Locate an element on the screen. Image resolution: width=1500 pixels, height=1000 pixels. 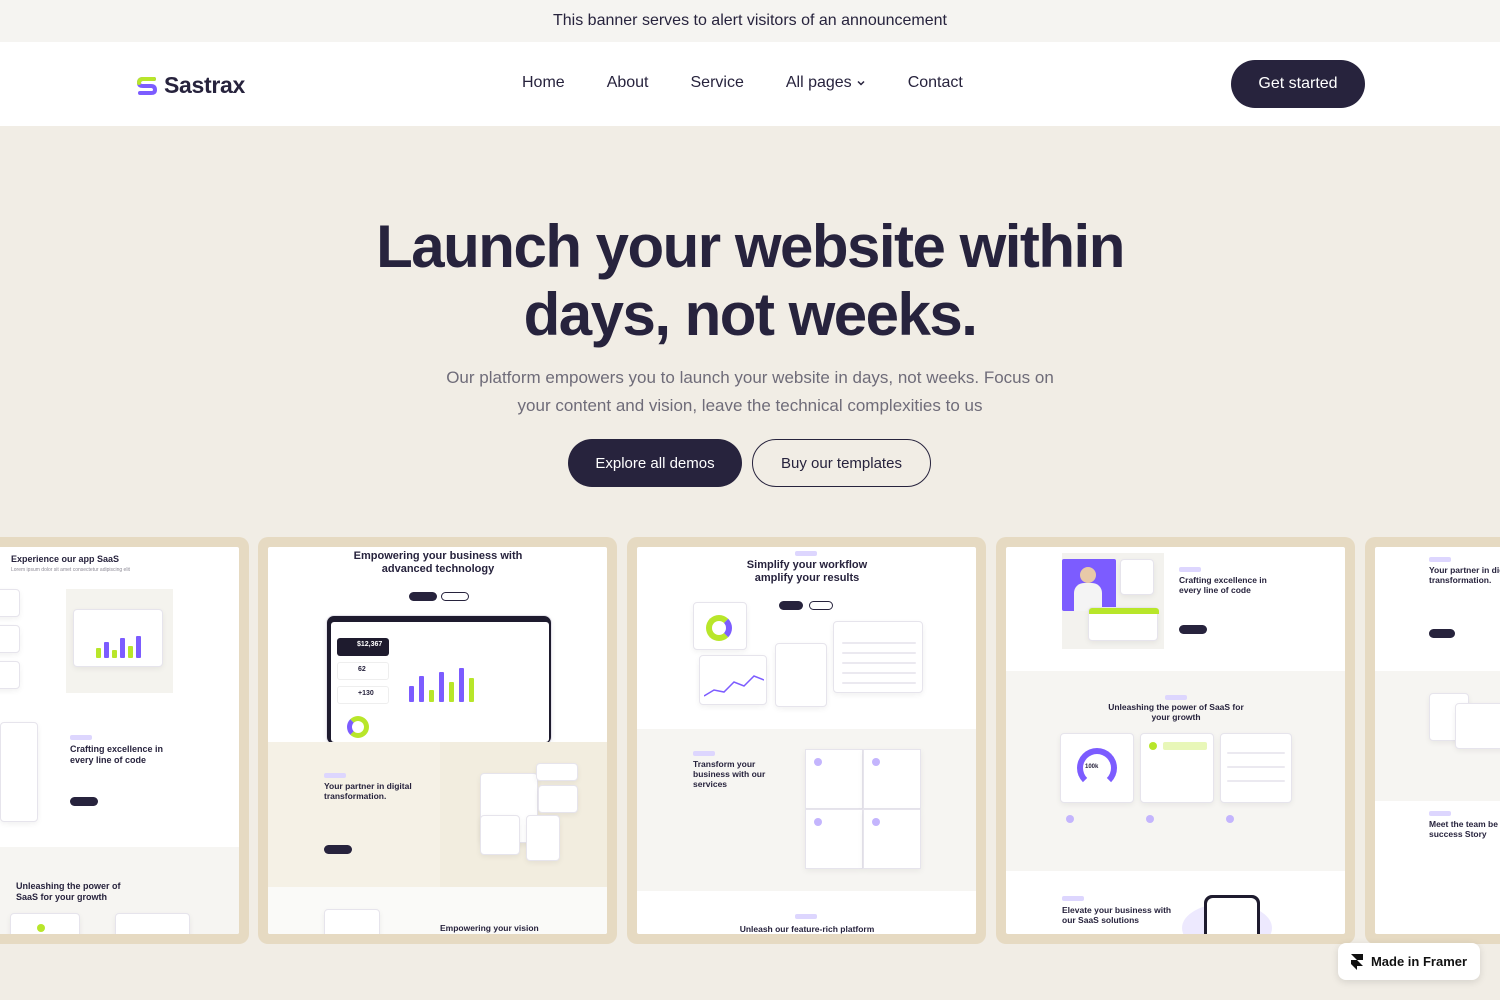
get-started-button: Get started is located at coordinates (1298, 84).